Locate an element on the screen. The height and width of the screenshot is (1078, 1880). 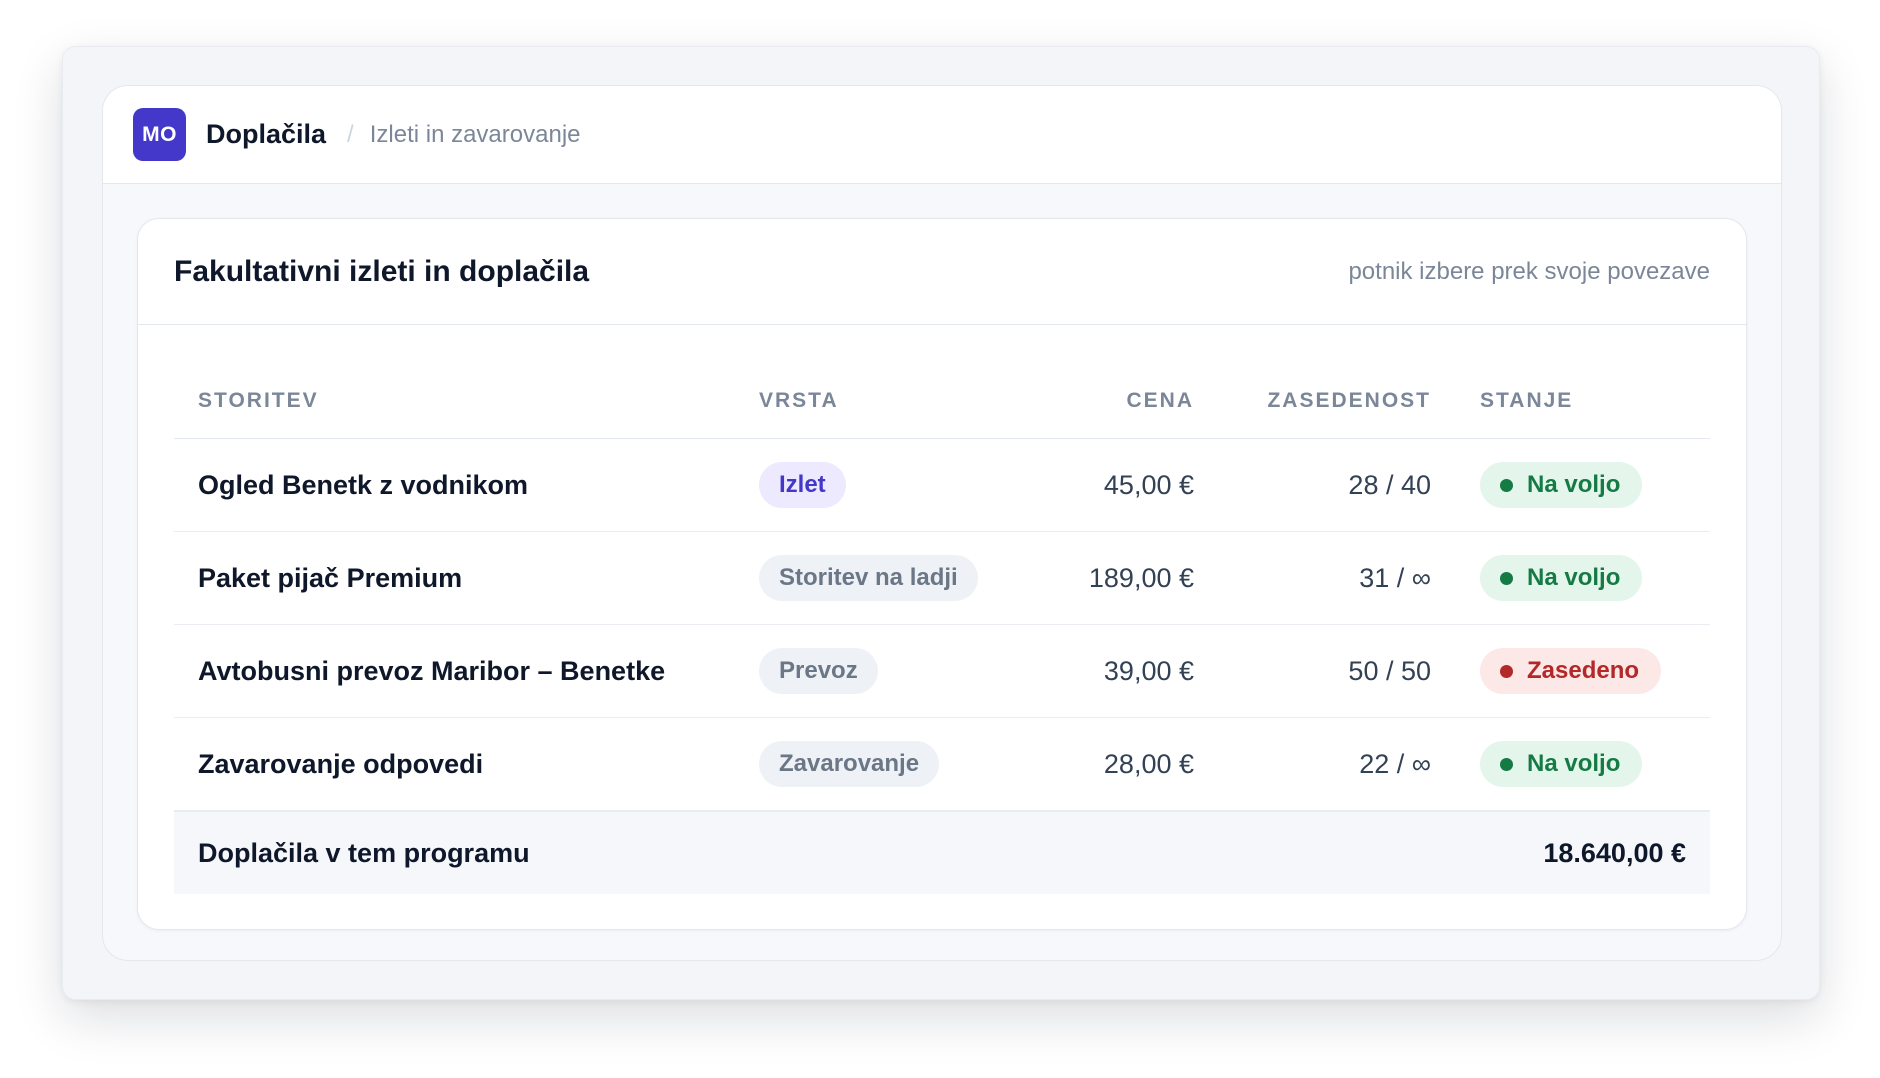
total-label: Doplačila v tem programu is located at coordinates (364, 852).